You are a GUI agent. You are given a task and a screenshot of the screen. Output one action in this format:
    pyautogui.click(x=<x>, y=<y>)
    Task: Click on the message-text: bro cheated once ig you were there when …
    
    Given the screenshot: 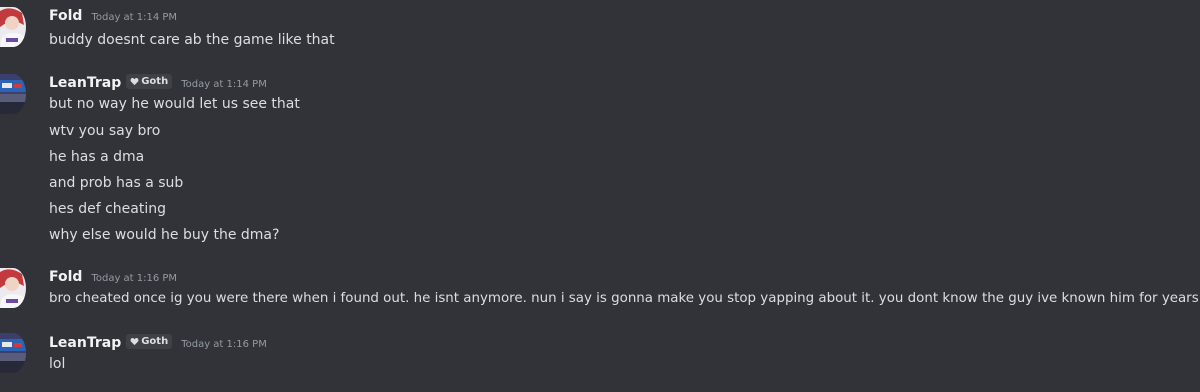 What is the action you would take?
    pyautogui.click(x=624, y=298)
    